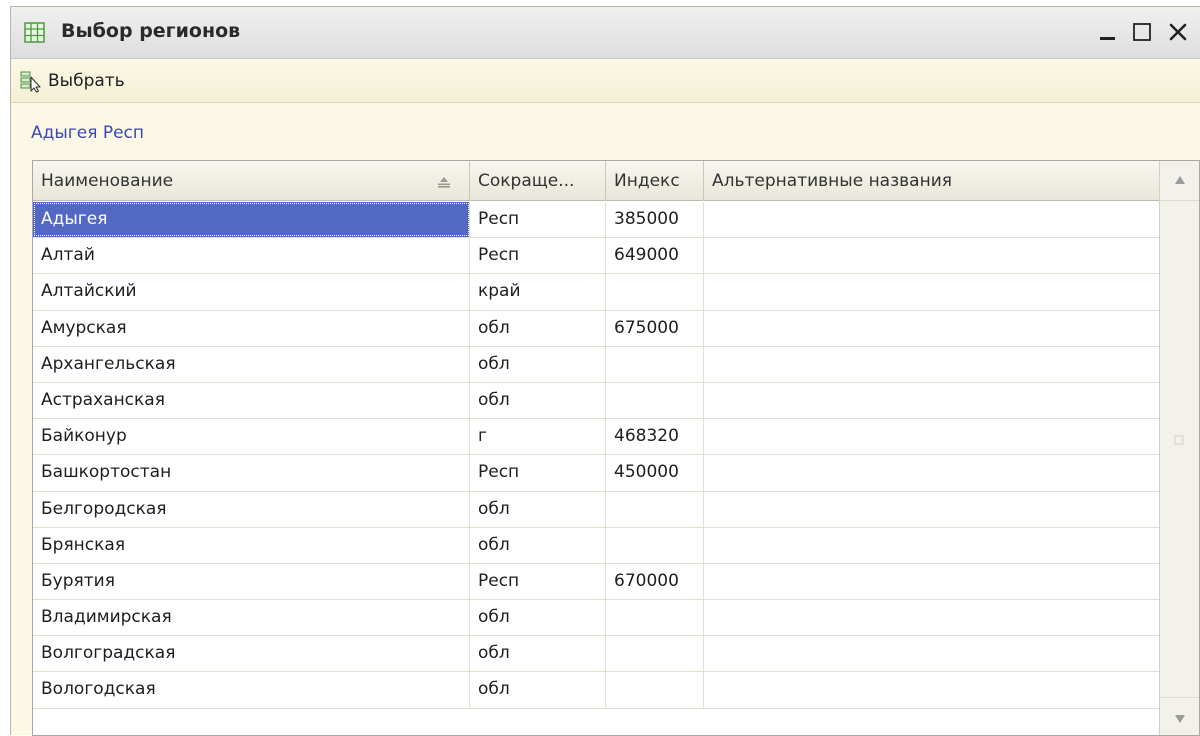 Image resolution: width=1200 pixels, height=736 pixels. I want to click on cell-index: 649000, so click(655, 256).